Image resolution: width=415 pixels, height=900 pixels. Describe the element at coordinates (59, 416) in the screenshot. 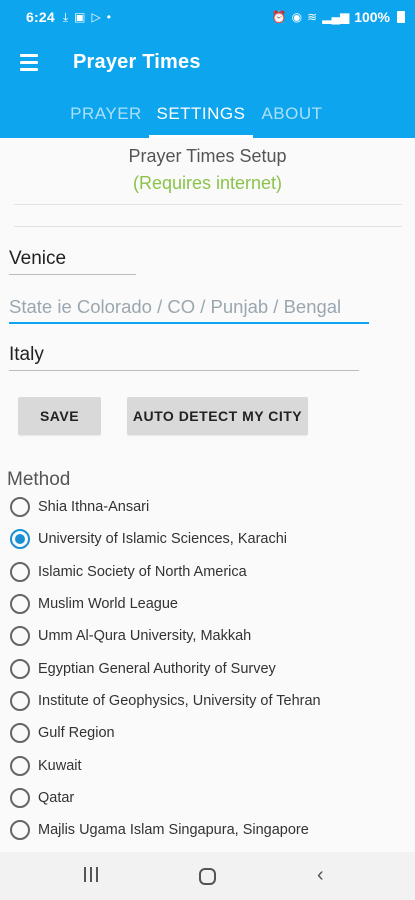

I see `save-button: SAVE` at that location.